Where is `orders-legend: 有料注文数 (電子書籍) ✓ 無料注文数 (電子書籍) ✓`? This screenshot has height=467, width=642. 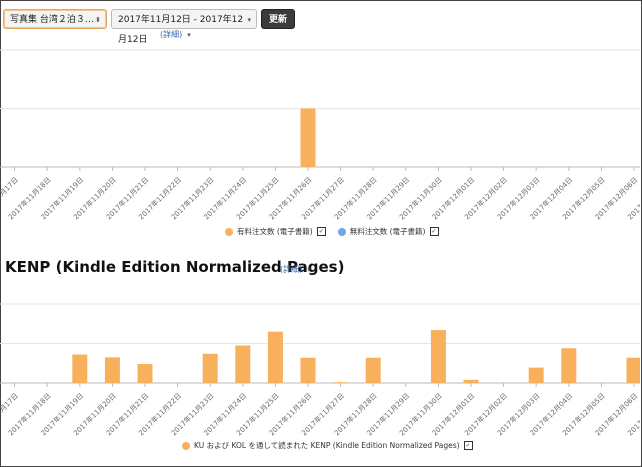
orders-legend: 有料注文数 (電子書籍) ✓ 無料注文数 (電子書籍) ✓ is located at coordinates (338, 231).